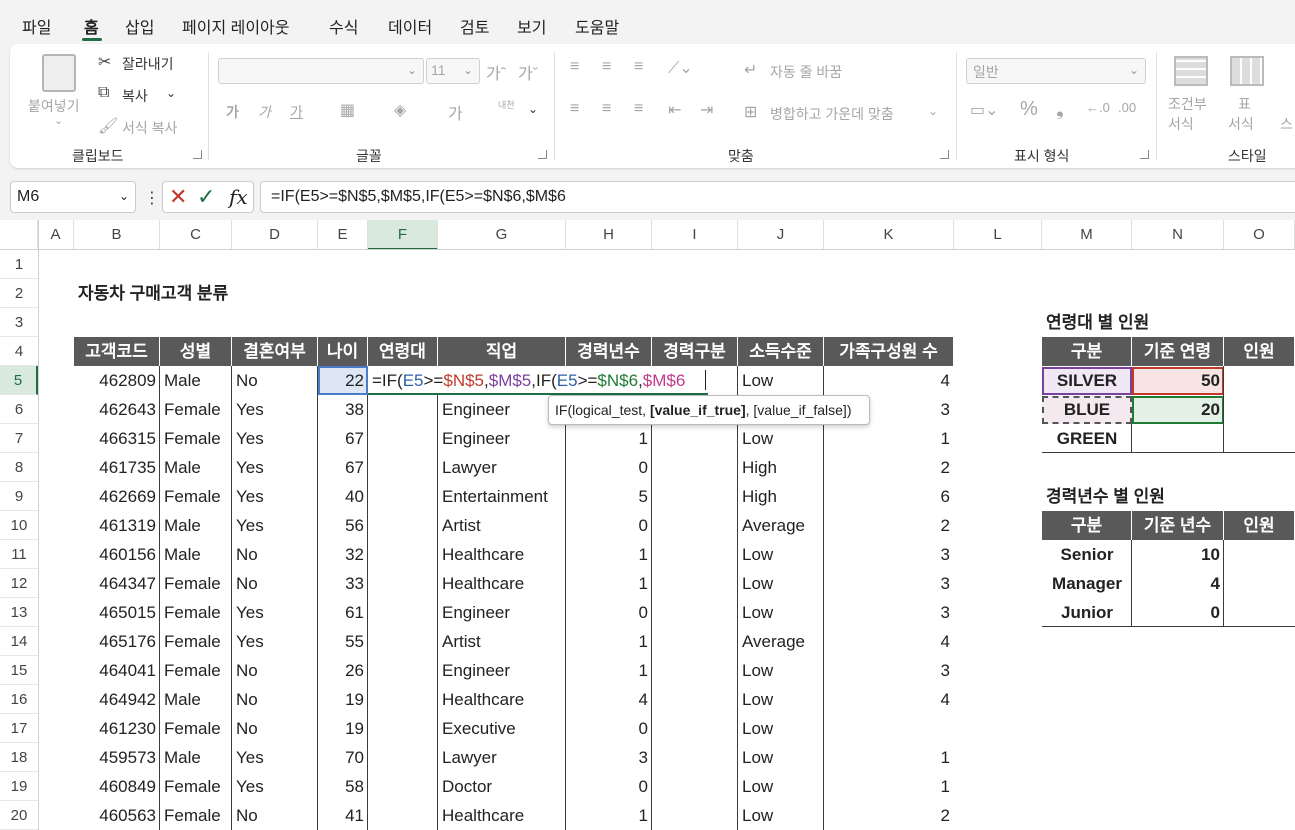 The image size is (1295, 830). I want to click on italic-button: 가, so click(264, 112).